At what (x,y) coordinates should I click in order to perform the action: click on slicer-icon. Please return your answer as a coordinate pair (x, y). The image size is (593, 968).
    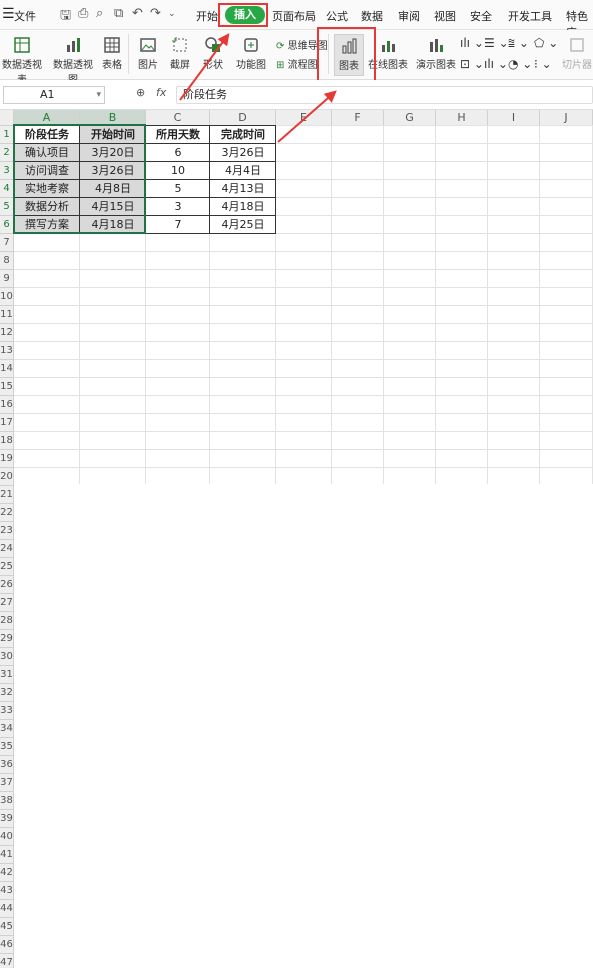
    Looking at the image, I should click on (577, 45).